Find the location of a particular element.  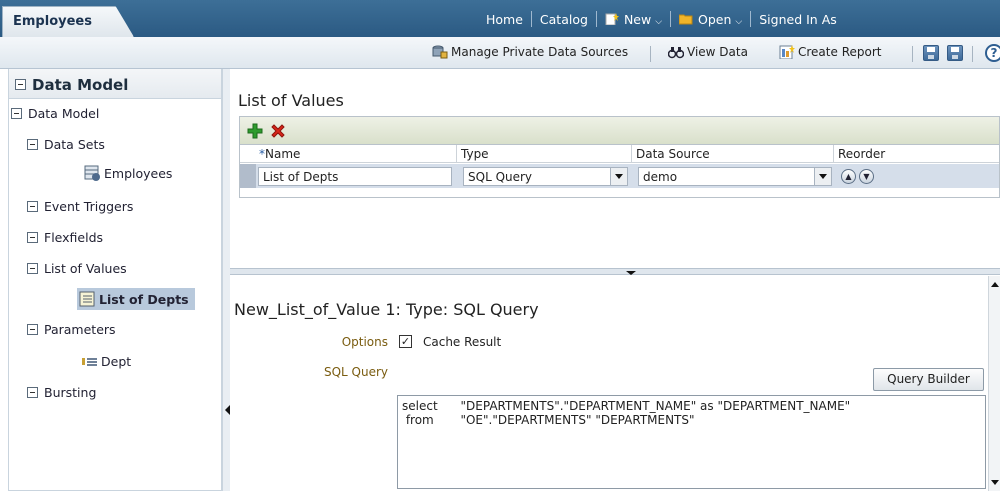

query-builder-button: Query Builder is located at coordinates (928, 379).